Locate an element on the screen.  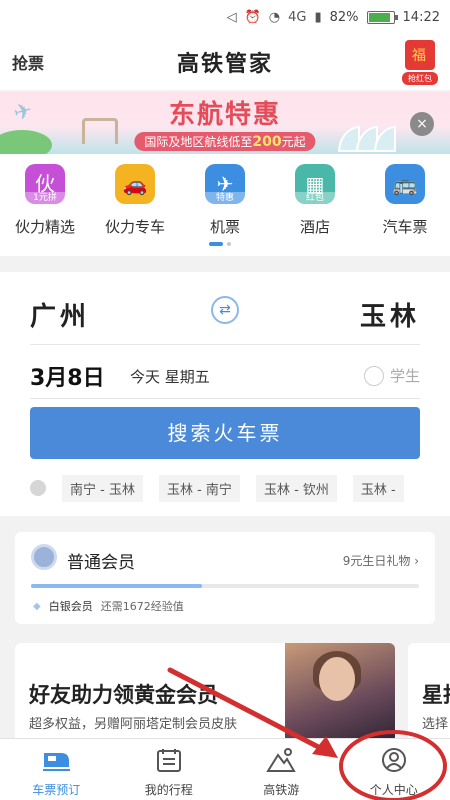
car-icon: 🚗 is located at coordinates (135, 184).